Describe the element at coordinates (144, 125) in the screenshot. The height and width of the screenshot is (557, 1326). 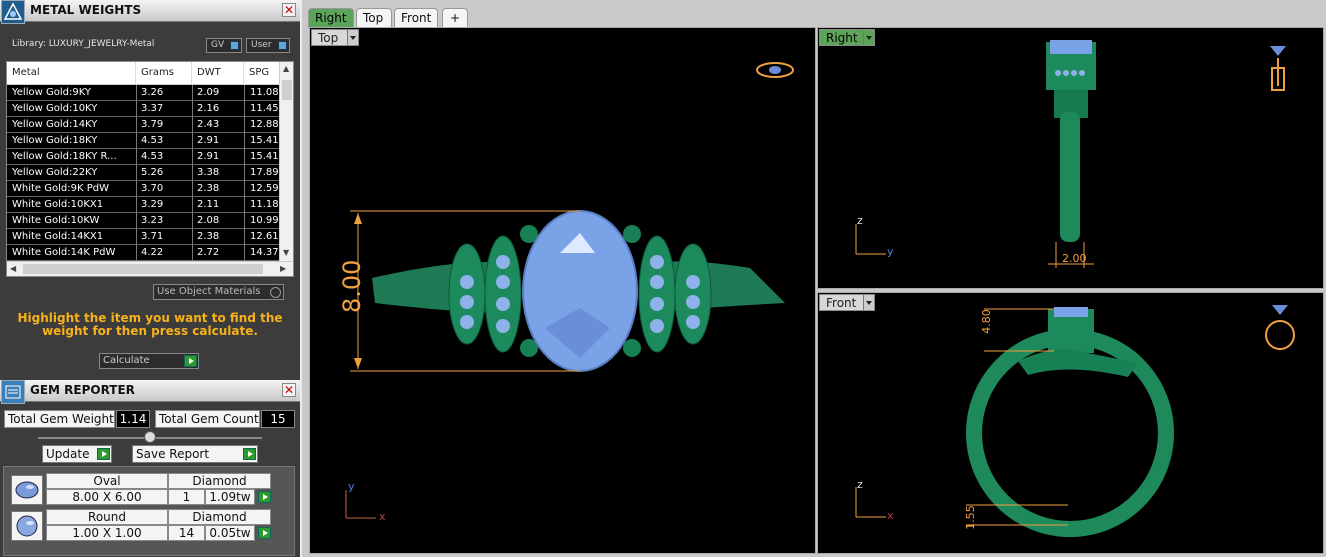
I see `table-row: Yellow Gold:14KY 3.79 2.43 12.88` at that location.